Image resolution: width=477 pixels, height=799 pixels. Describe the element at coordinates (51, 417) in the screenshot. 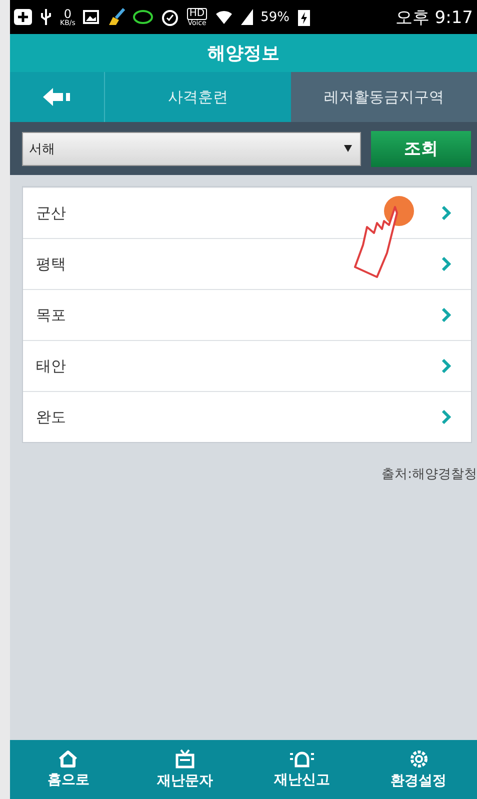

I see `list-item-label: 완도` at that location.